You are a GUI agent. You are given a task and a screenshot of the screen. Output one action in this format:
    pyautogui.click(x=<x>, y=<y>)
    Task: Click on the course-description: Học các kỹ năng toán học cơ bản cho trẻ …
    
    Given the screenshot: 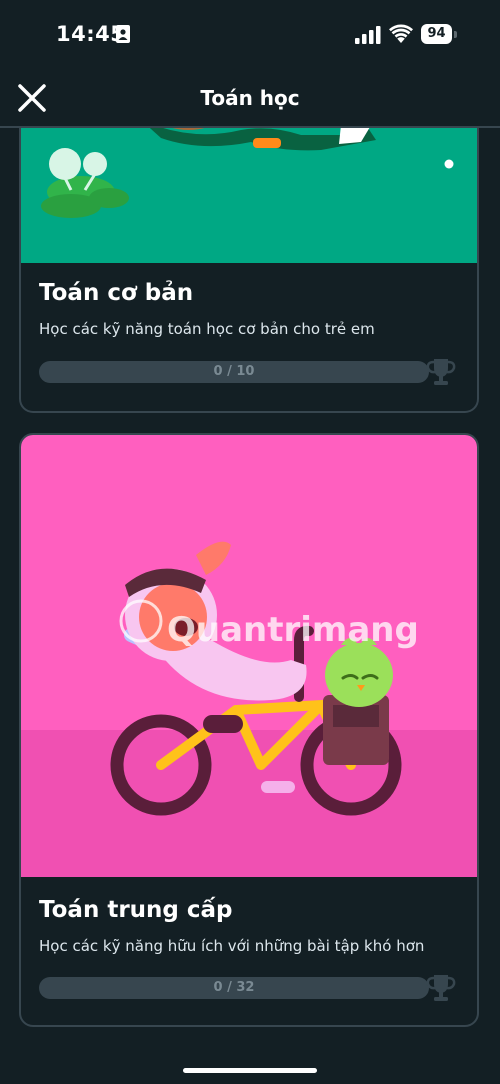 What is the action you would take?
    pyautogui.click(x=207, y=329)
    